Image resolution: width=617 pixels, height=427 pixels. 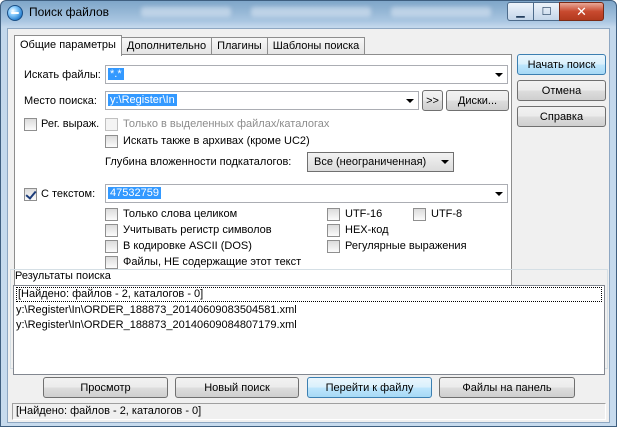 What do you see at coordinates (134, 193) in the screenshot?
I see `text-value: 47532759` at bounding box center [134, 193].